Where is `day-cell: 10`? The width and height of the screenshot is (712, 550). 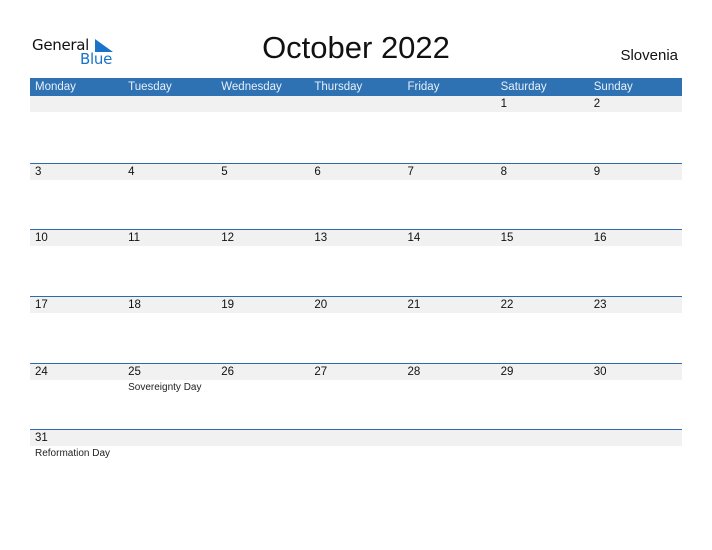 day-cell: 10 is located at coordinates (76, 238).